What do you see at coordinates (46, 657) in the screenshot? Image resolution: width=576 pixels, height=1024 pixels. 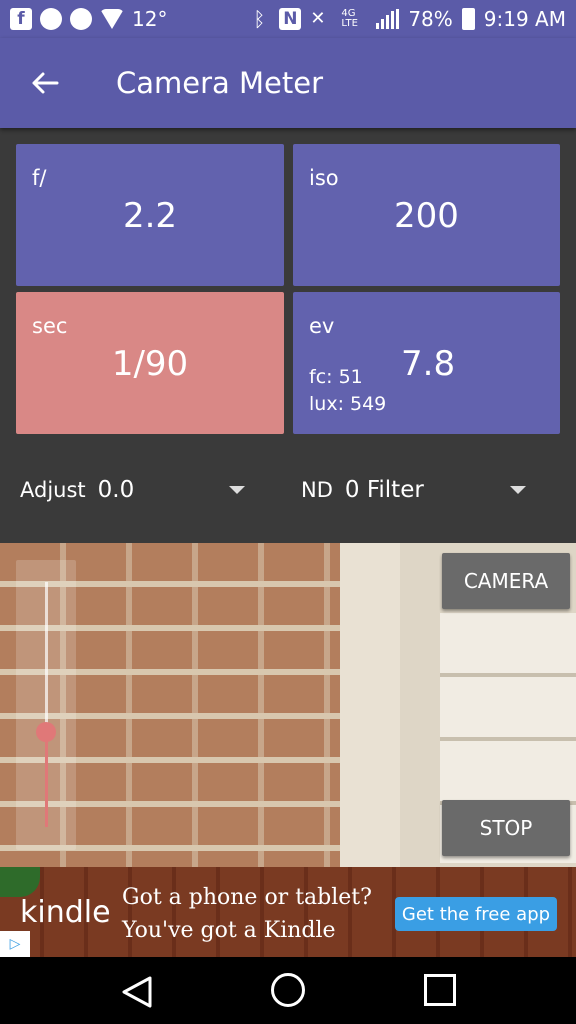 I see `slider-track-line` at bounding box center [46, 657].